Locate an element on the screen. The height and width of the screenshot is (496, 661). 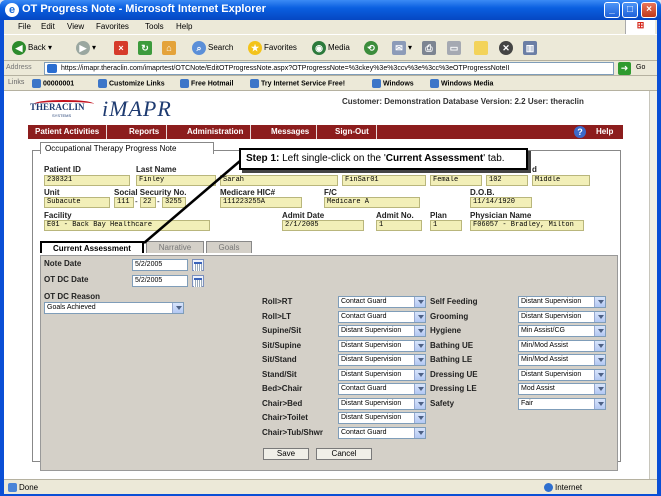
link-free-hotmail: Free Hotmail is located at coordinates (206, 83).